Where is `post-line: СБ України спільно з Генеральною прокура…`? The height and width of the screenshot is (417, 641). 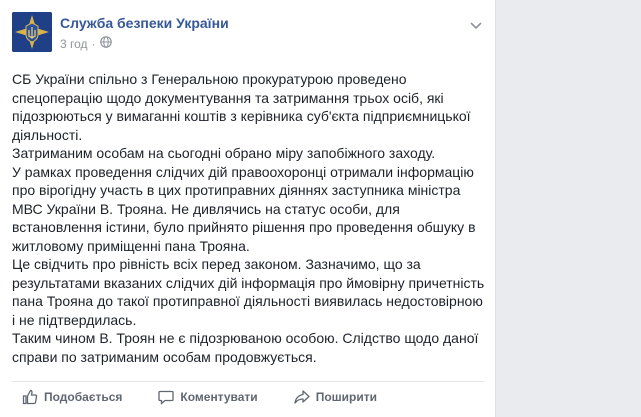 post-line: СБ України спільно з Генеральною прокура… is located at coordinates (209, 79).